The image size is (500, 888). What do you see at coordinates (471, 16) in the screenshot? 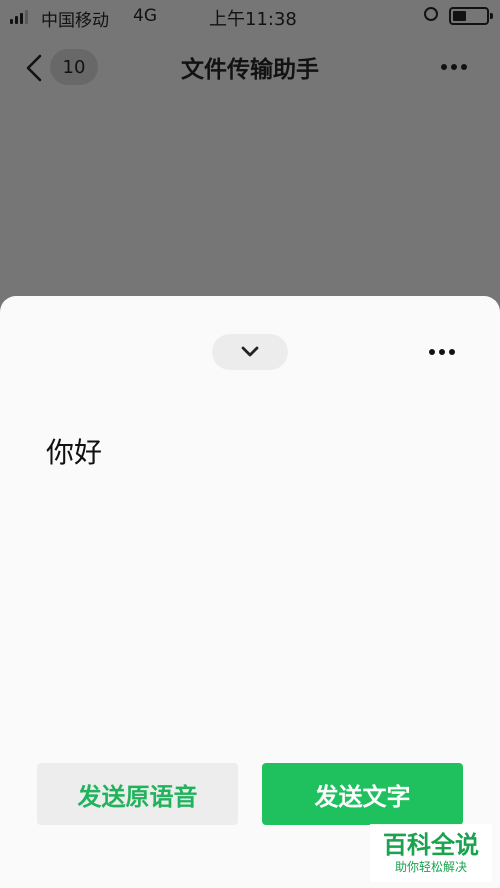
I see `battery-icon` at bounding box center [471, 16].